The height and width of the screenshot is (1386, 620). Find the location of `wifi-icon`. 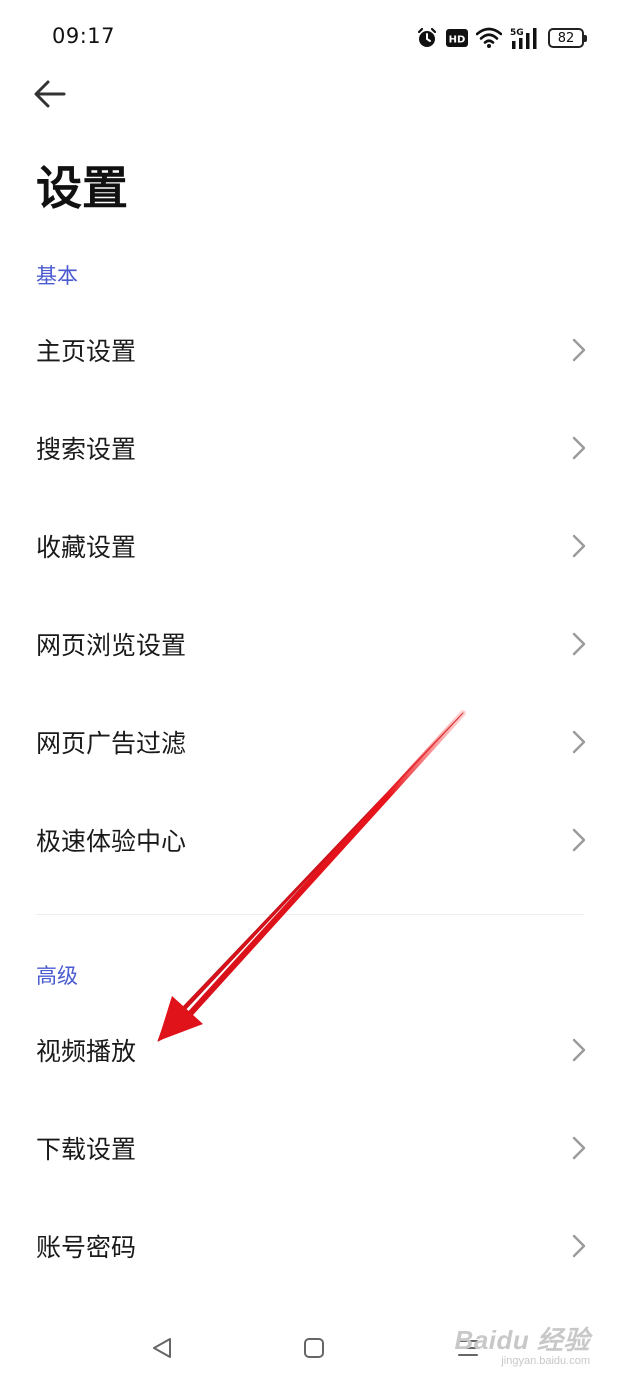

wifi-icon is located at coordinates (489, 38).